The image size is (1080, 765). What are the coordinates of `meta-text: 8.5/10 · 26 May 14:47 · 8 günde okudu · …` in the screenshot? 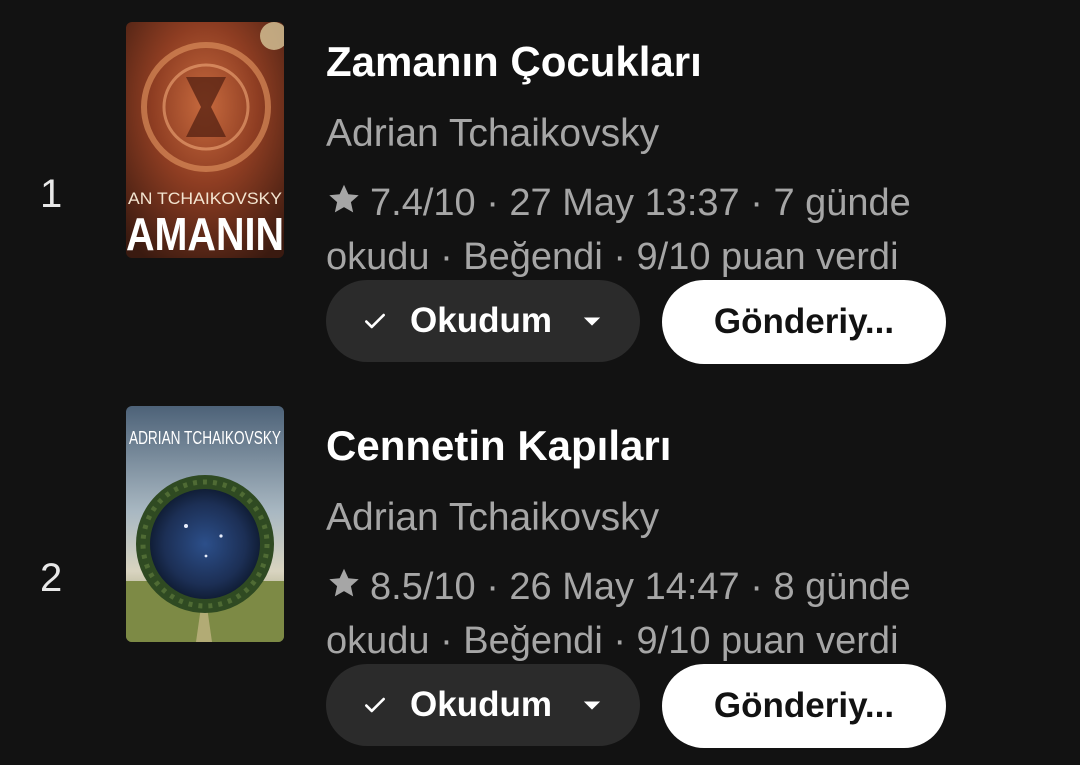 It's located at (618, 614).